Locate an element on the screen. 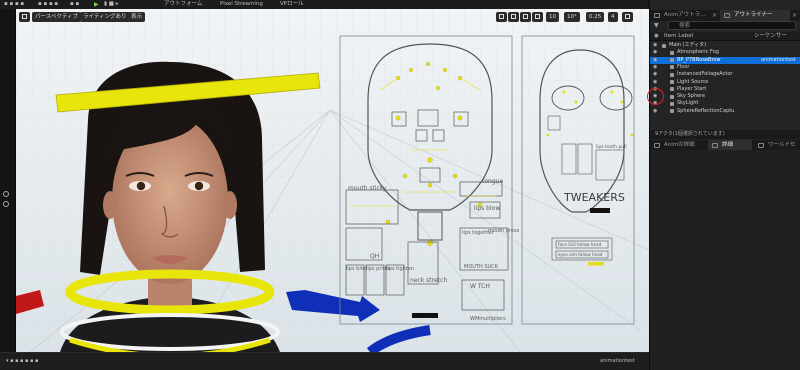 The width and height of the screenshot is (800, 370). outliner-row-type: animationtest is located at coordinates (778, 59).